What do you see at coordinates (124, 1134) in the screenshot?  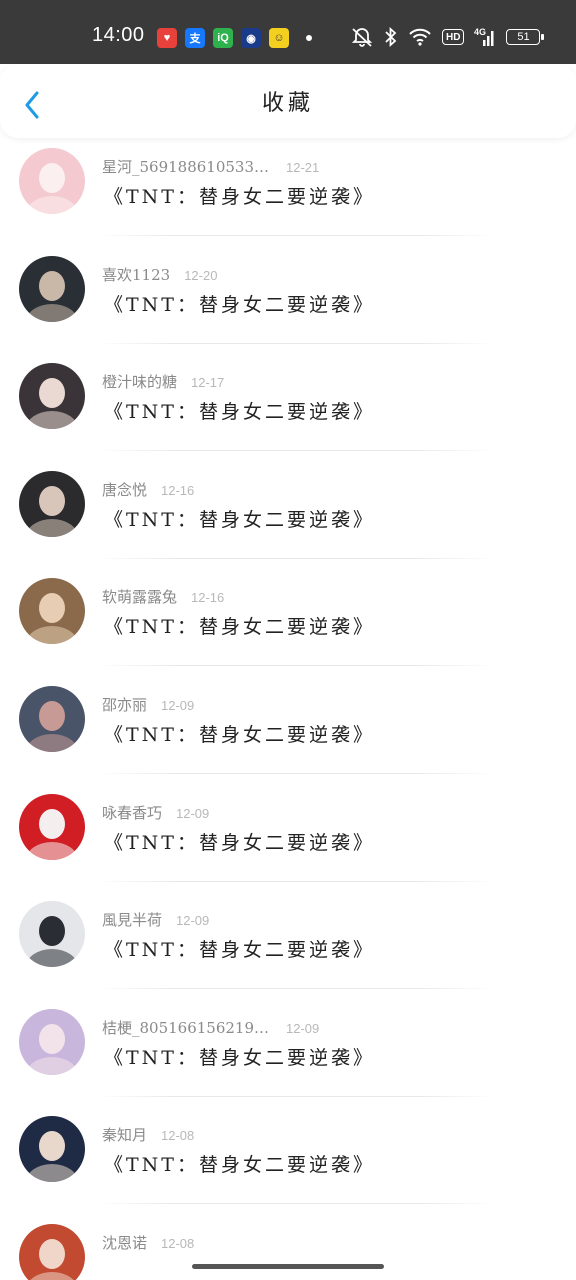 I see `username: 秦知月` at bounding box center [124, 1134].